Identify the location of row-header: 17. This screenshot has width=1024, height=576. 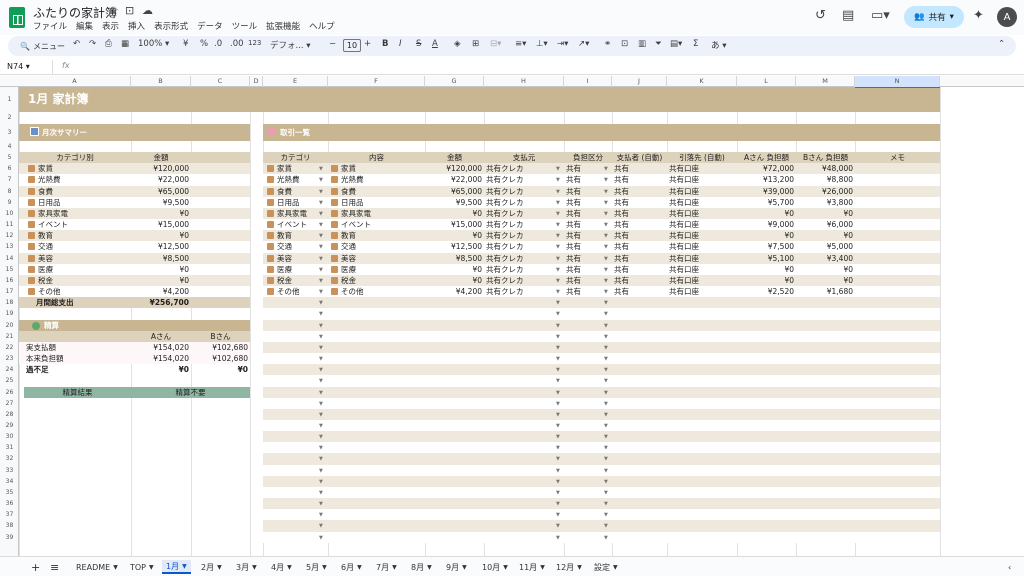
(9, 291).